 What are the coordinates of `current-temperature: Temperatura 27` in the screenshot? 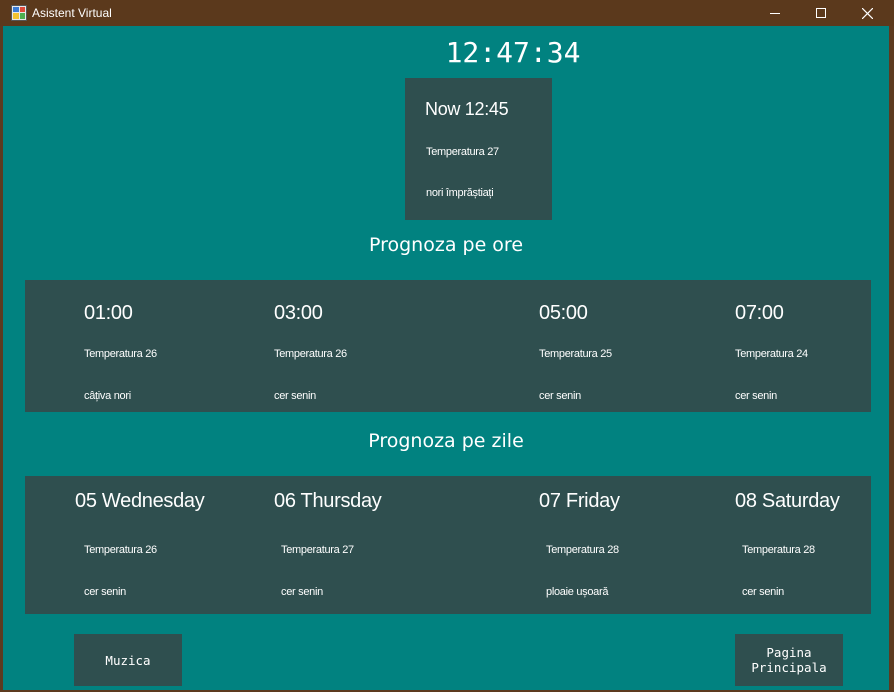 It's located at (462, 152).